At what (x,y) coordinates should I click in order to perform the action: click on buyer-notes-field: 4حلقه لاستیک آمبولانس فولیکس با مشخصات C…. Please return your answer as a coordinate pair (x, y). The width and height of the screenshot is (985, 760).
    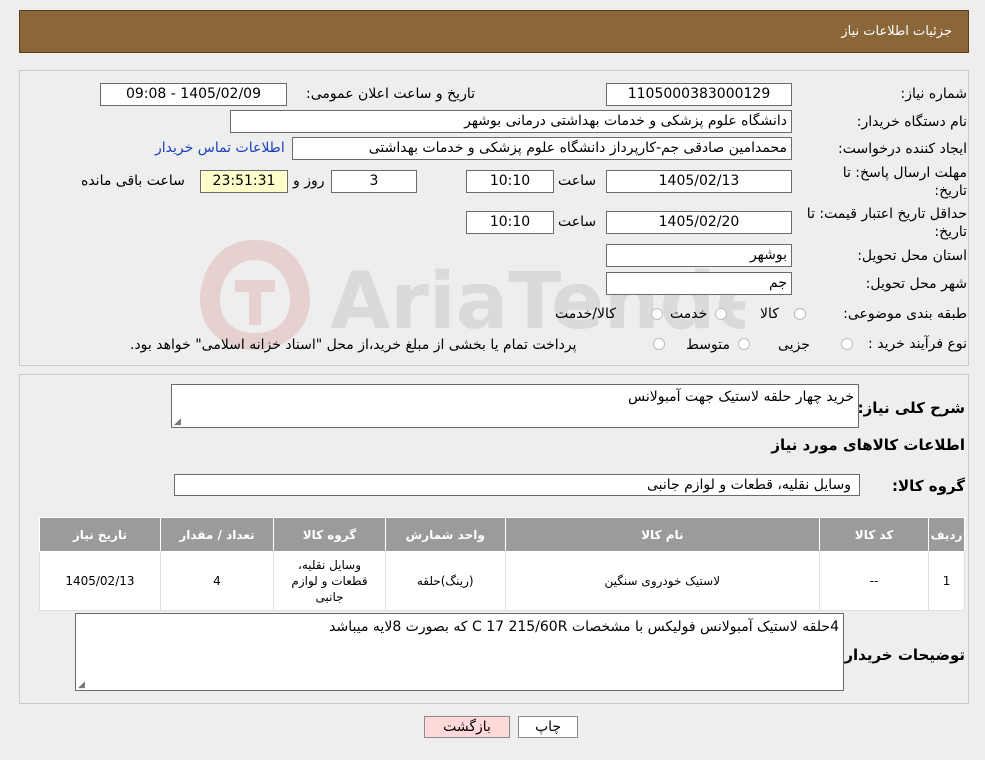
    Looking at the image, I should click on (459, 652).